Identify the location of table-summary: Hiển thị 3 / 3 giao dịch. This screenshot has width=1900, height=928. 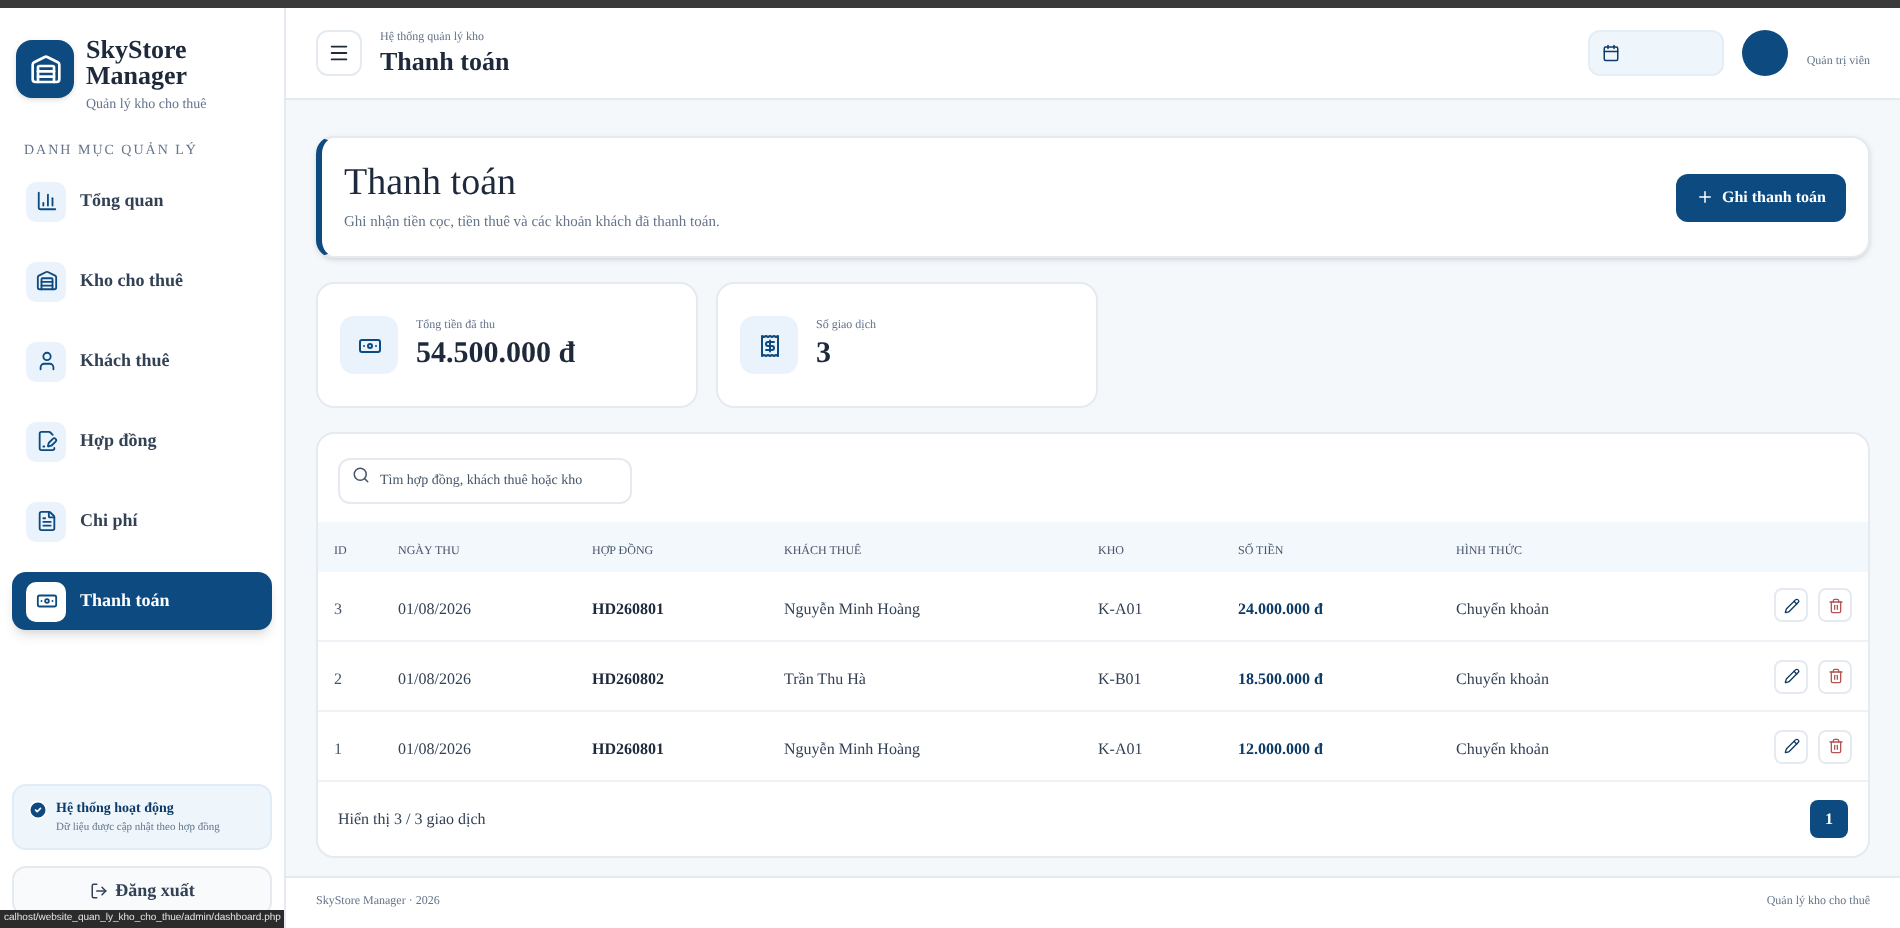
(412, 819).